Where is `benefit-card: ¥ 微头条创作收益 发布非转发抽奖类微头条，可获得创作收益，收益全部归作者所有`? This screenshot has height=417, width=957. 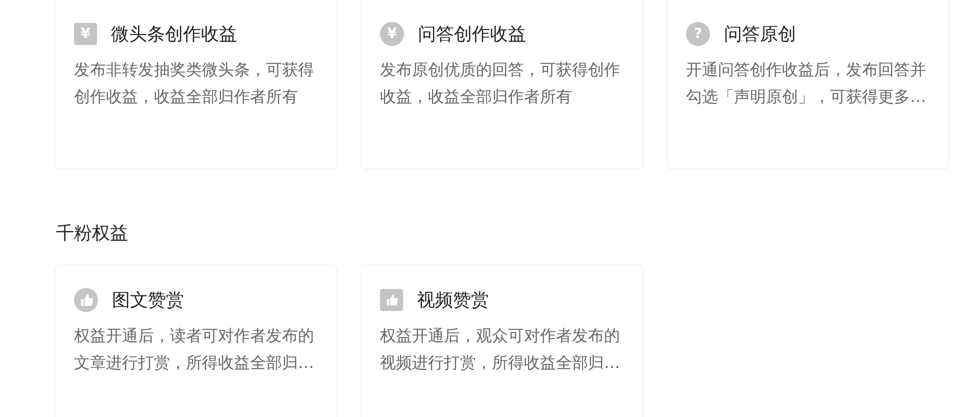
benefit-card: ¥ 微头条创作收益 发布非转发抽奖类微头条，可获得创作收益，收益全部归作者所有 is located at coordinates (196, 84).